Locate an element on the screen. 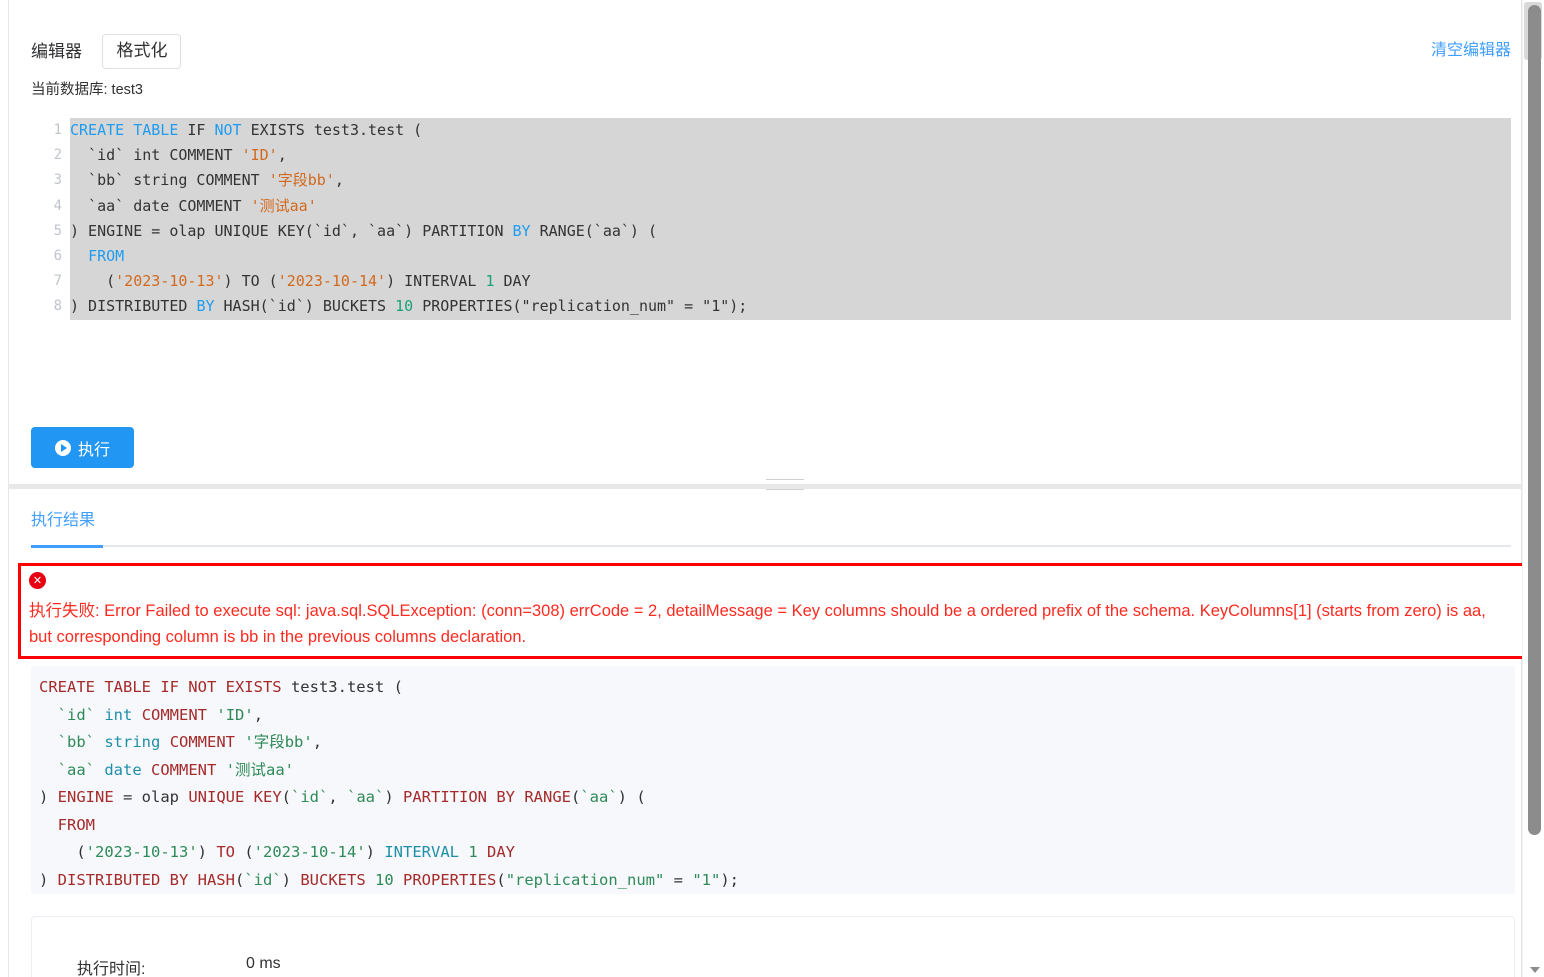 This screenshot has height=977, width=1544. tab-active-indicator is located at coordinates (67, 546).